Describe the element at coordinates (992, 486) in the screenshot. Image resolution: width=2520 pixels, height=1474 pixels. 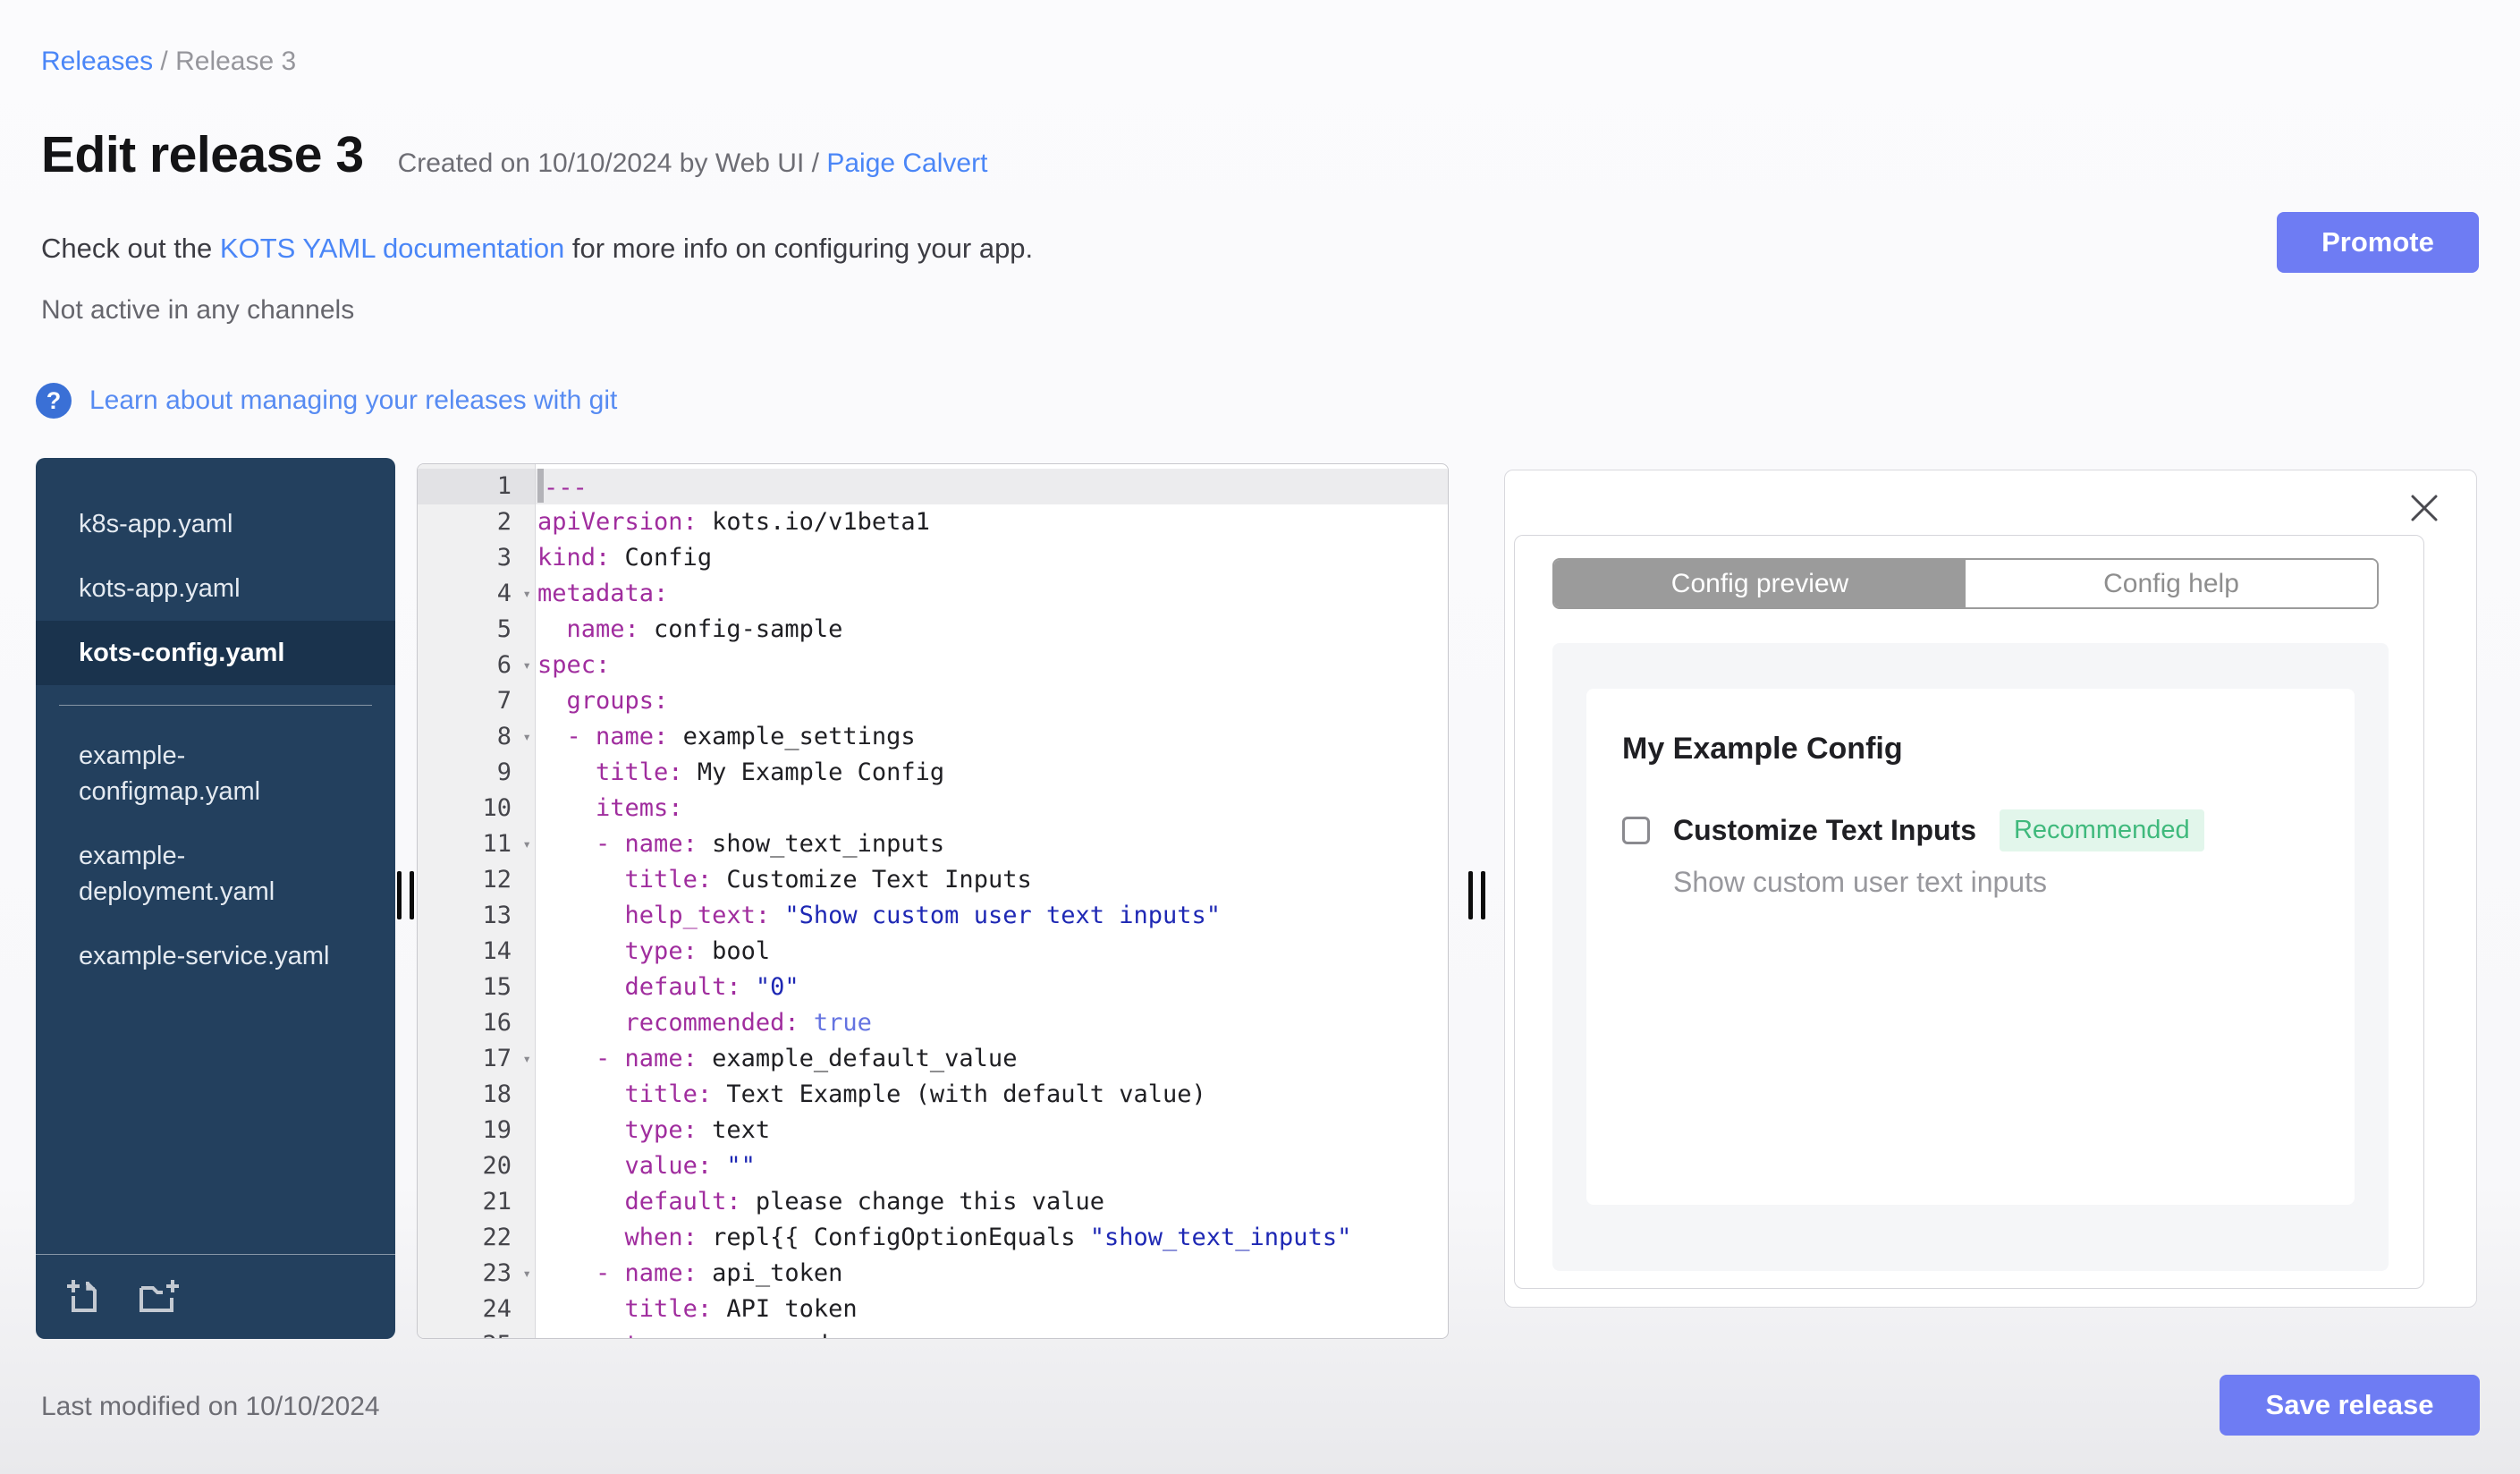
I see `code-line-1: ---` at that location.